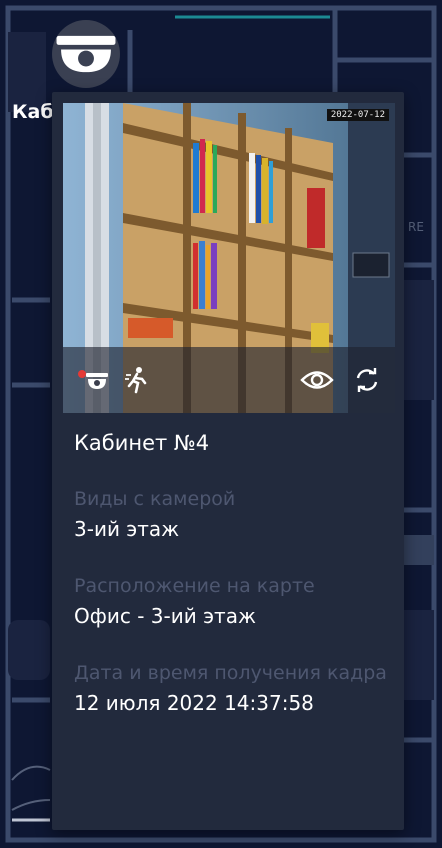 This screenshot has width=442, height=848. Describe the element at coordinates (357, 115) in the screenshot. I see `frame-timestamp: 2022-07-12` at that location.